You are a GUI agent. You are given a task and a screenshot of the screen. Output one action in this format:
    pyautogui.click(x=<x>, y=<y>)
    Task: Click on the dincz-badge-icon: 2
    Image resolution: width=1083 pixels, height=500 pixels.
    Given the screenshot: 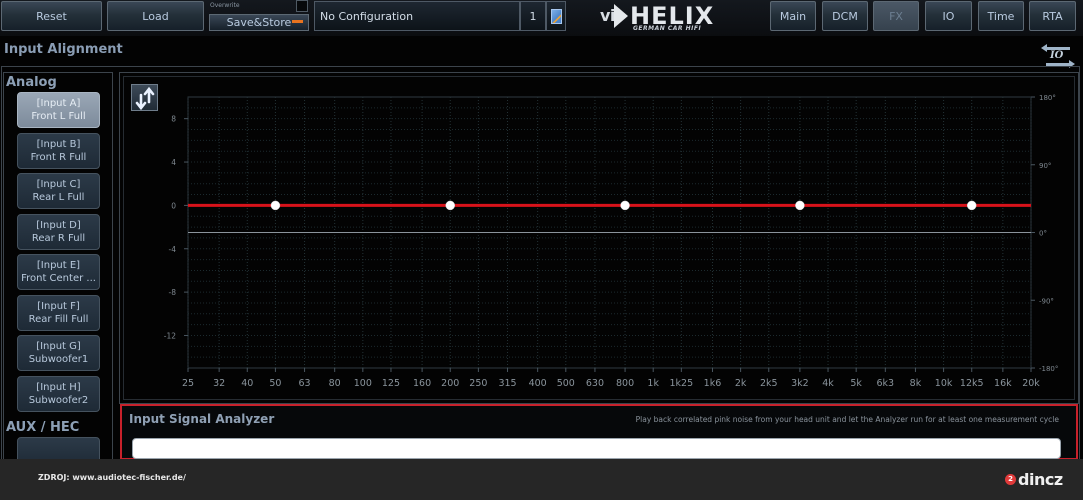 What is the action you would take?
    pyautogui.click(x=1010, y=479)
    